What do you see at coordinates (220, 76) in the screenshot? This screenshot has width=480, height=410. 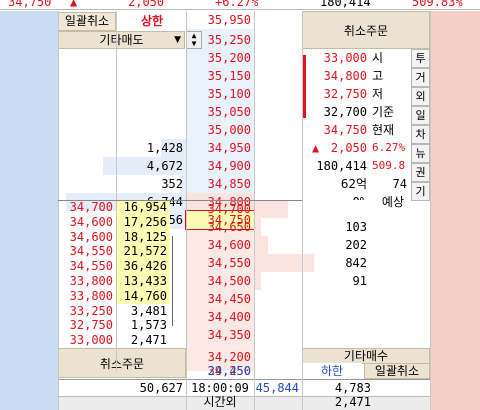 I see `ask-price-cell: 35,150` at bounding box center [220, 76].